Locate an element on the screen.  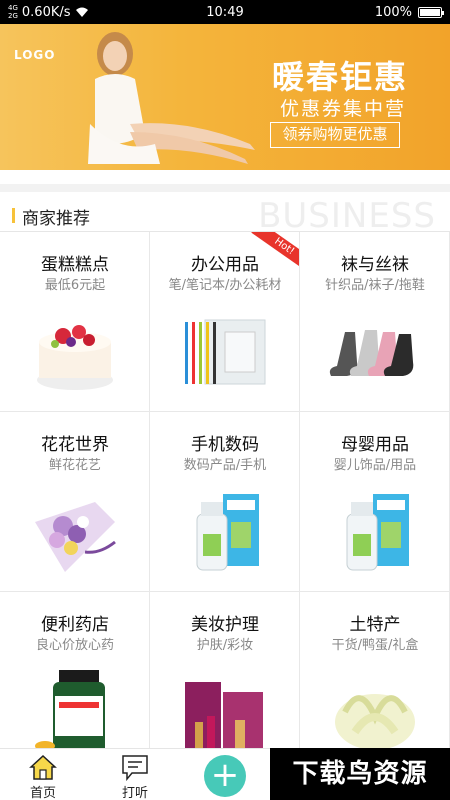
tab-inquire-label: 打听 is located at coordinates (134, 793).